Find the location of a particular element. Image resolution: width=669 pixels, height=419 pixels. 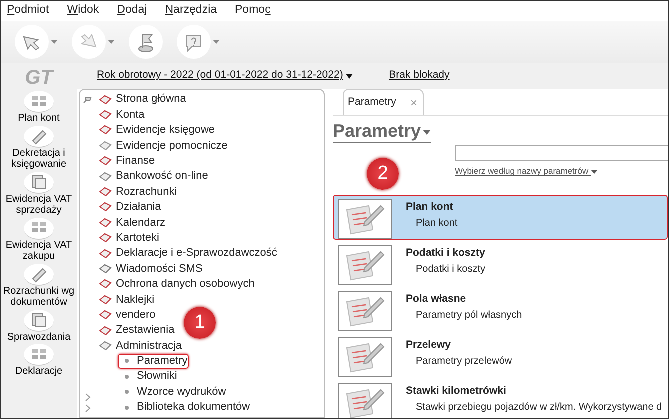

sidebar-item: Ewidencja VAT sprzedaży is located at coordinates (39, 194).